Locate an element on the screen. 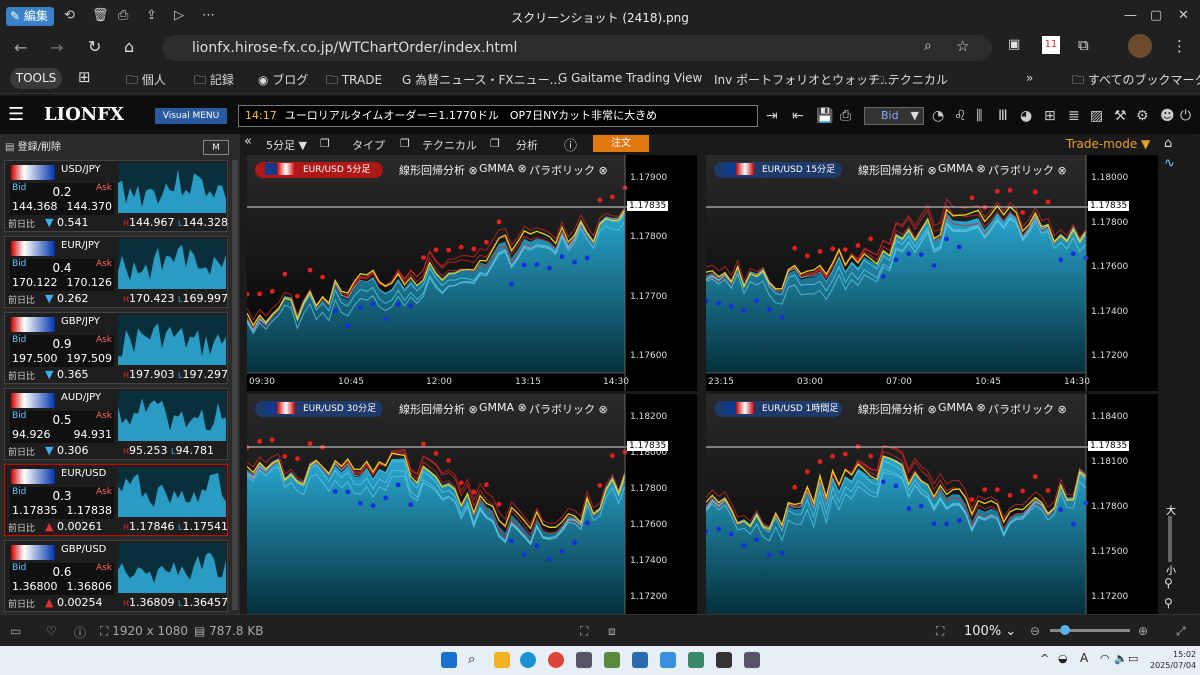 Image resolution: width=1200 pixels, height=675 pixels. speedometer-icon: ◔ is located at coordinates (938, 116).